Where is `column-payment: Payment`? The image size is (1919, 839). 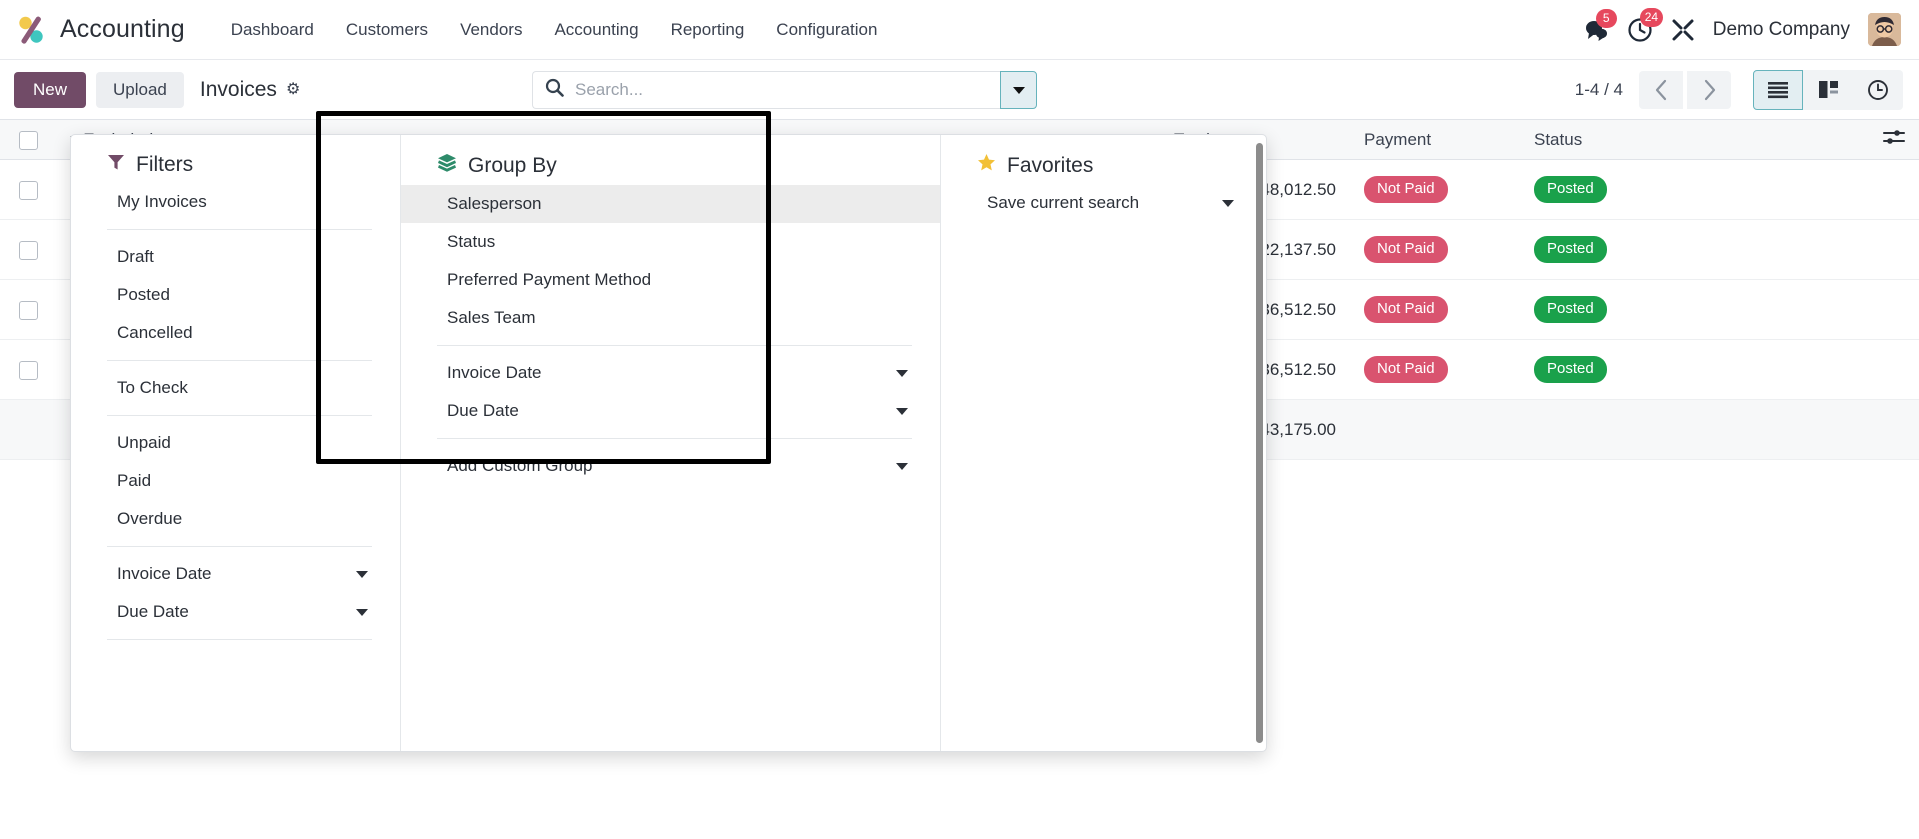
column-payment: Payment is located at coordinates (1435, 139).